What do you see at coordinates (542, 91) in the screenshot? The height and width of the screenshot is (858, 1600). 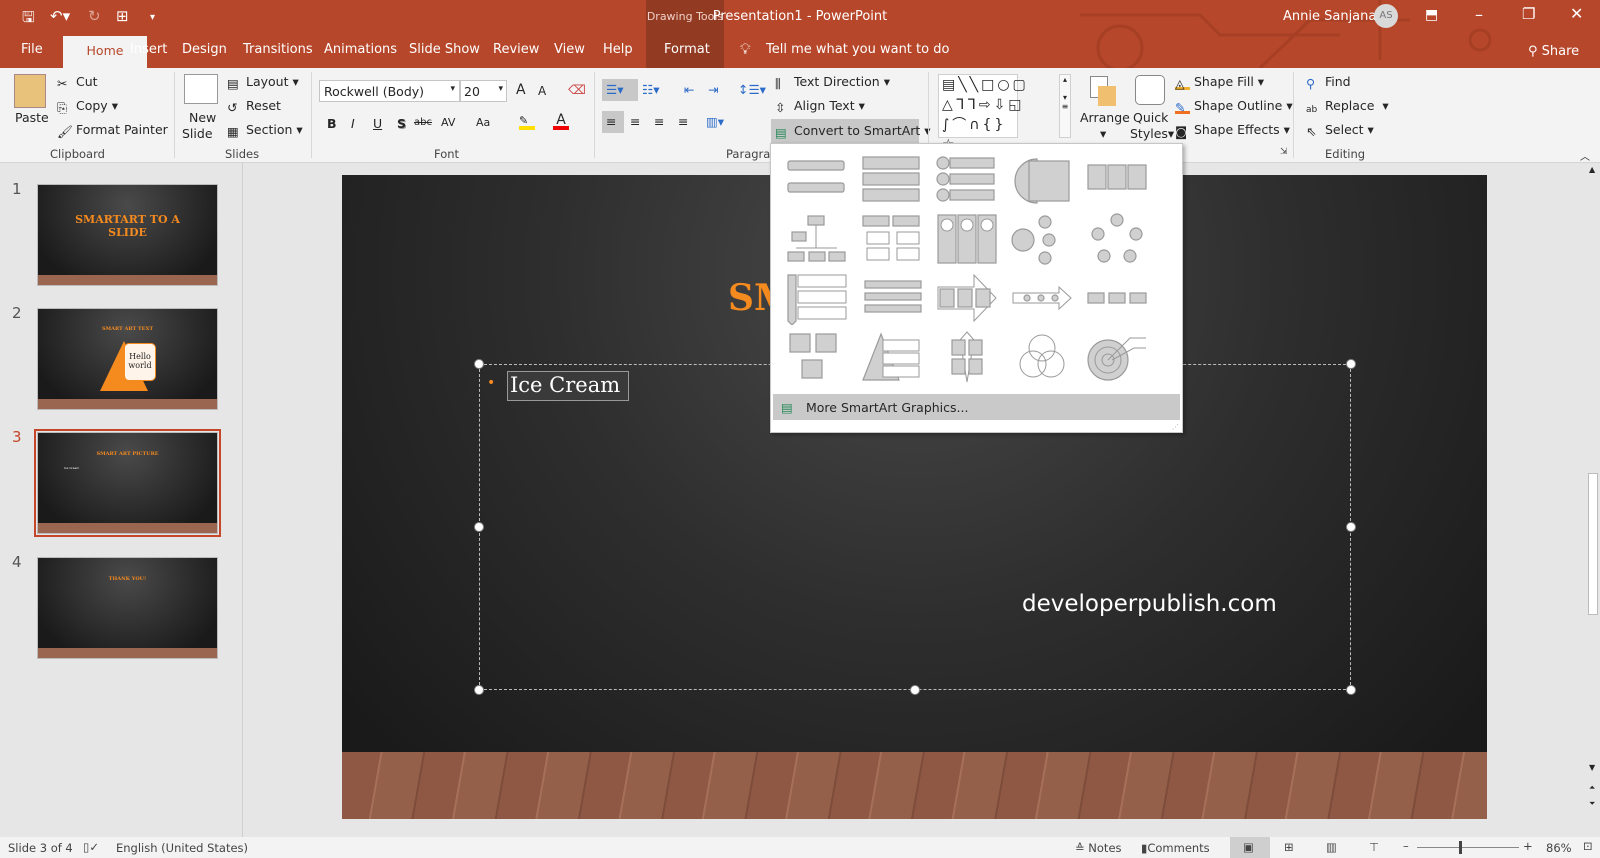 I see `shrink-font-button: A` at bounding box center [542, 91].